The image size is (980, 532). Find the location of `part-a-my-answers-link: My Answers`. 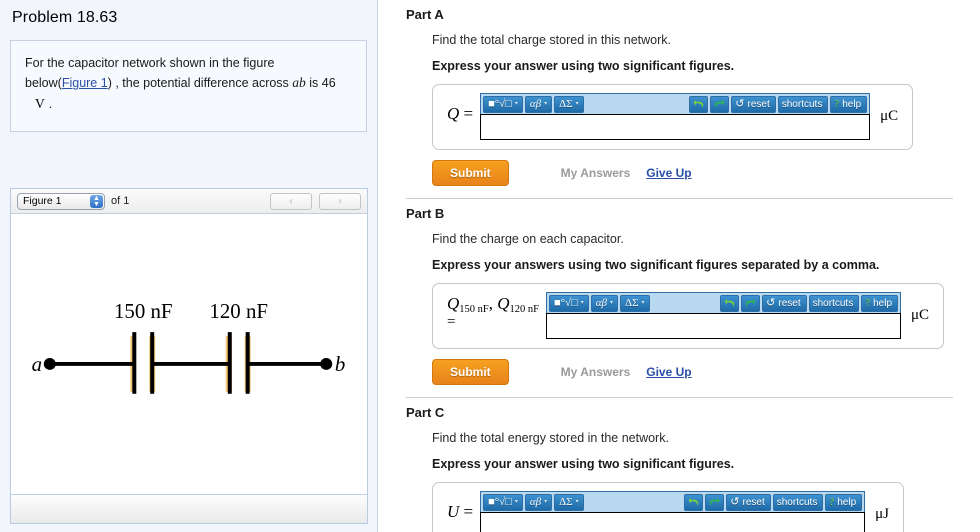

part-a-my-answers-link: My Answers is located at coordinates (596, 173).